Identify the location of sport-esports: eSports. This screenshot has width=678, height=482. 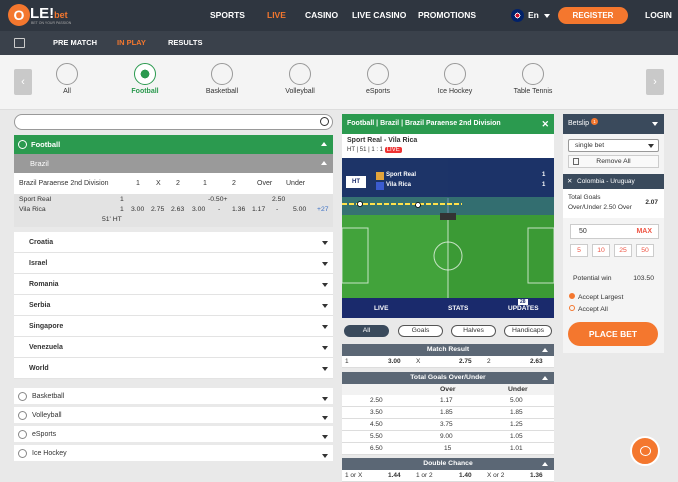
(378, 79).